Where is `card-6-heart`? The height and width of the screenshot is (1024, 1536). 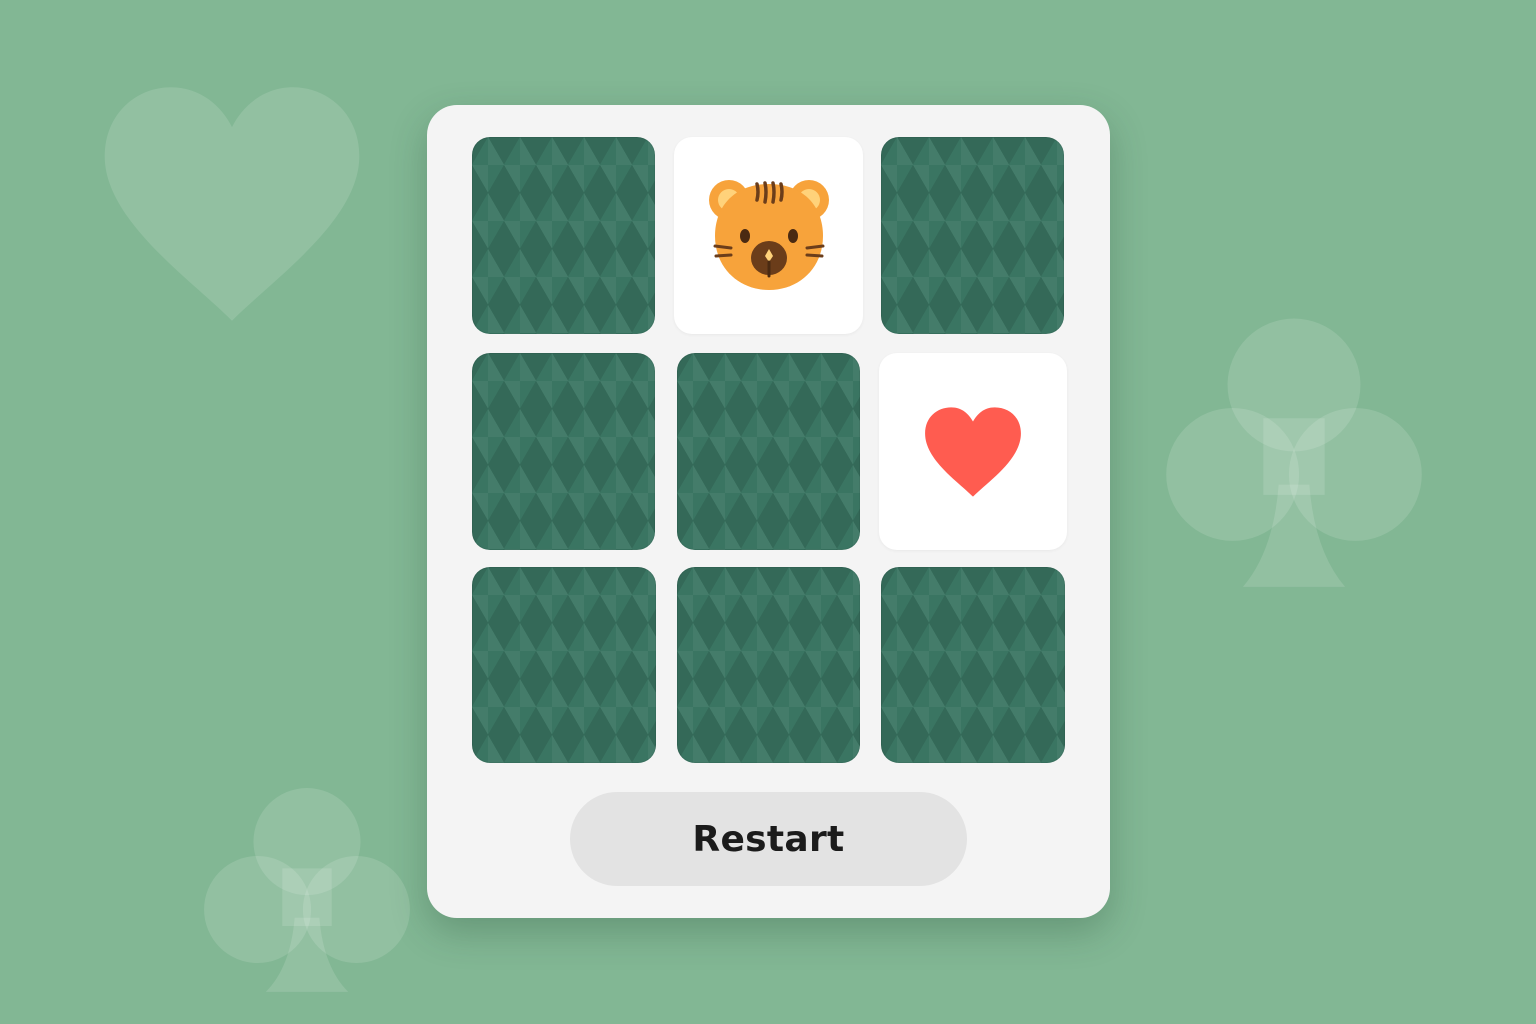 card-6-heart is located at coordinates (973, 451).